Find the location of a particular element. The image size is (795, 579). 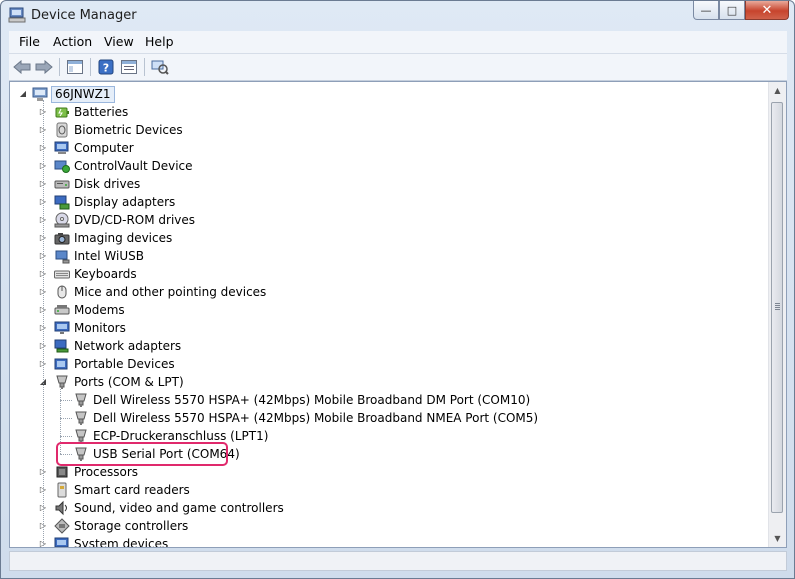

dvd-drive-icon is located at coordinates (62, 220).